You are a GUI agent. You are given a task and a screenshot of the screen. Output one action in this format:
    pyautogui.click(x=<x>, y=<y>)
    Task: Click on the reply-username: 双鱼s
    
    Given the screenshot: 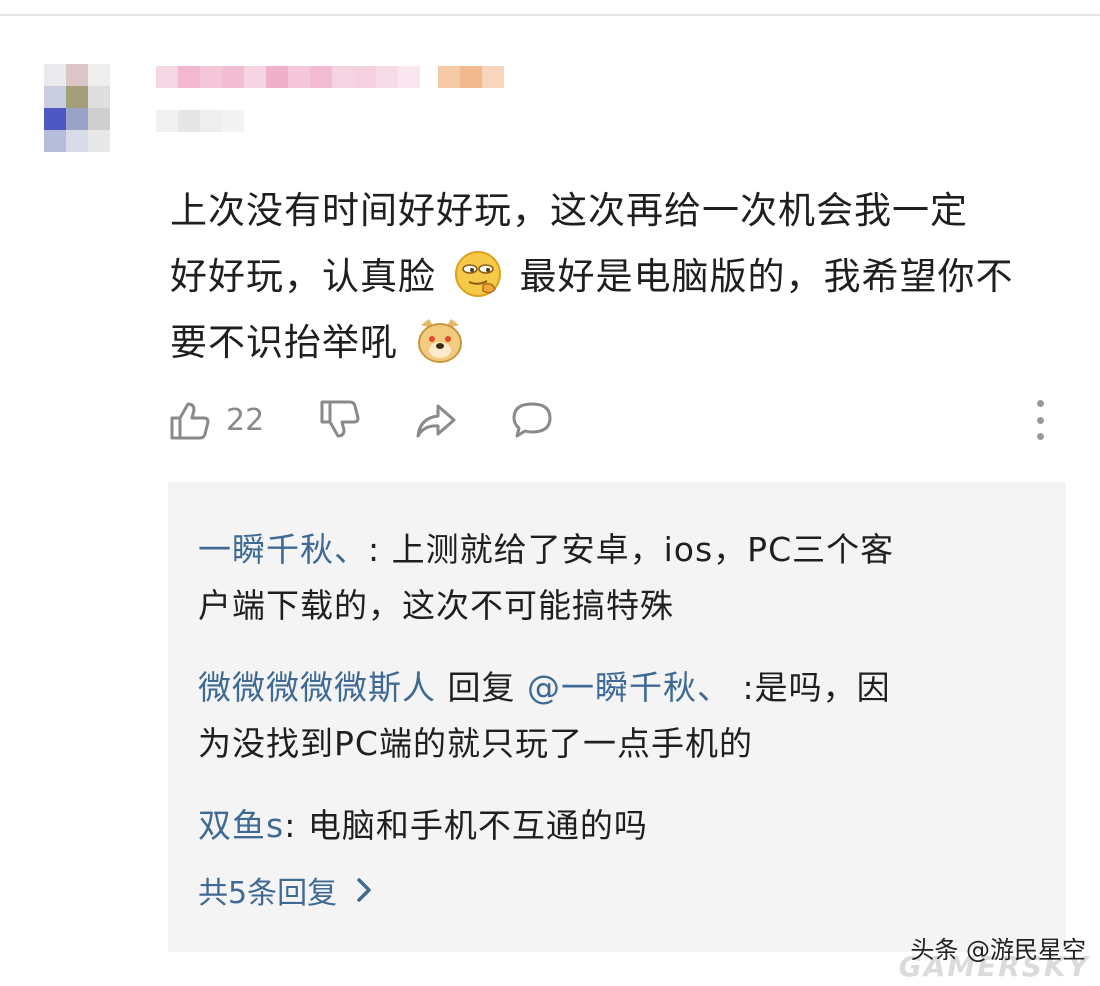 What is the action you would take?
    pyautogui.click(x=241, y=825)
    